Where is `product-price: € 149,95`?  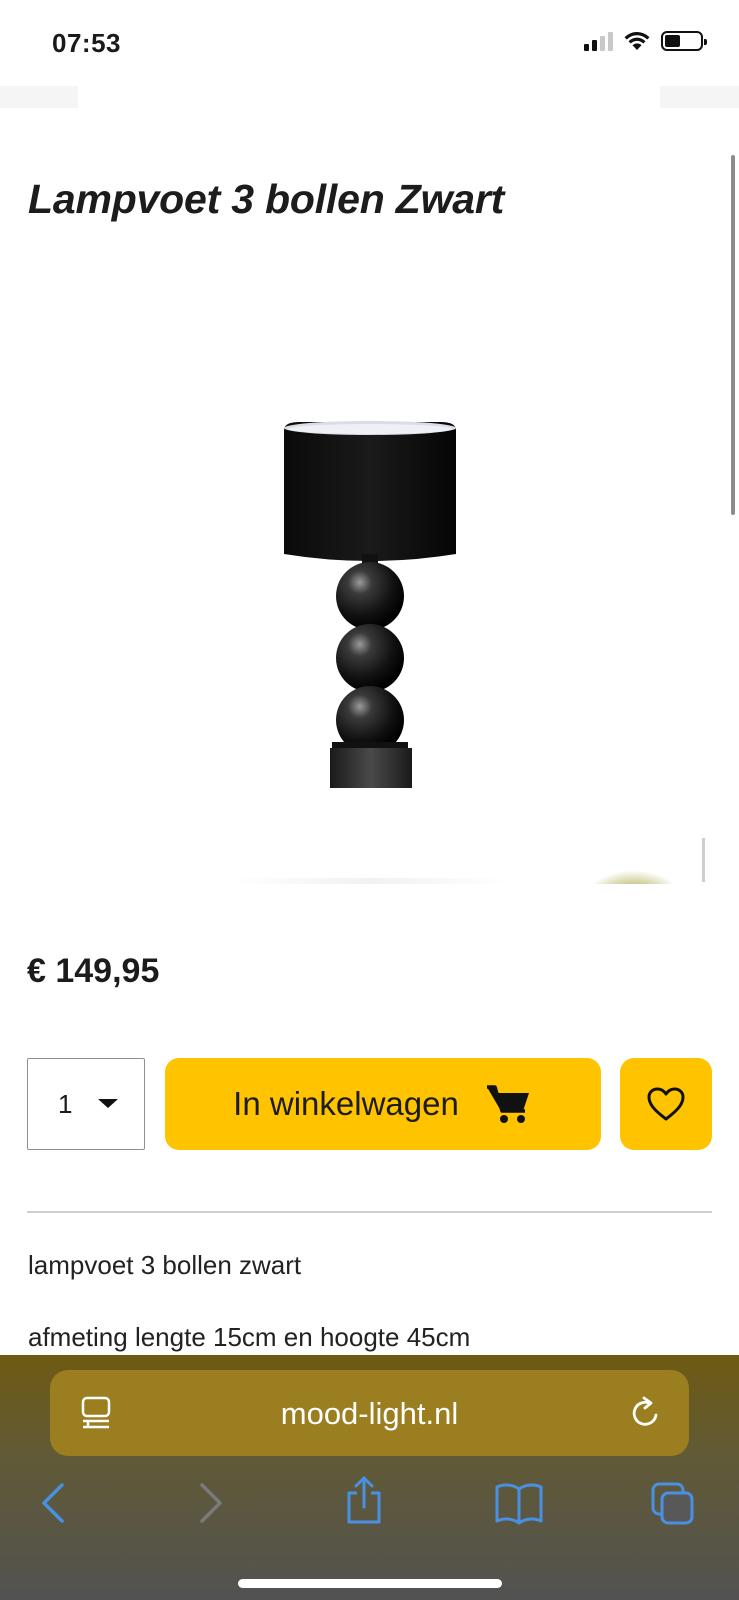 product-price: € 149,95 is located at coordinates (93, 971).